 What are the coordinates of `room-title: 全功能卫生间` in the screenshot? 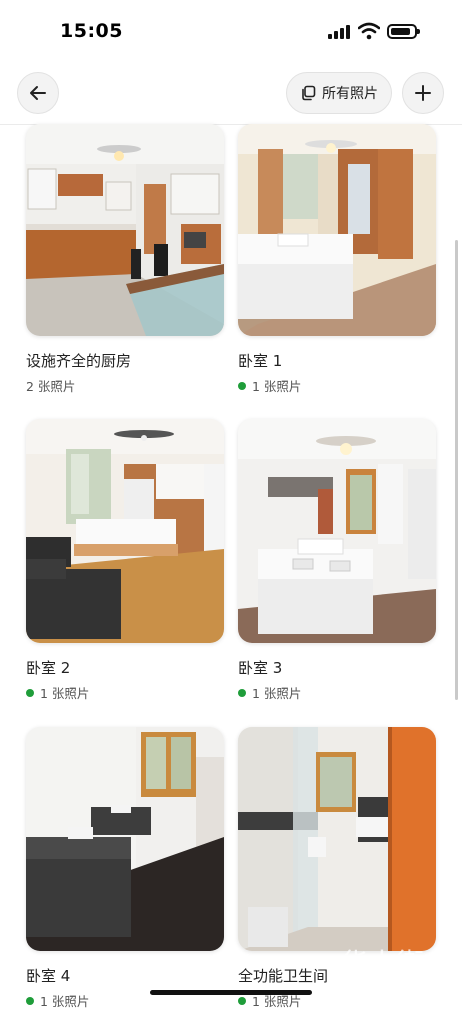 It's located at (283, 976).